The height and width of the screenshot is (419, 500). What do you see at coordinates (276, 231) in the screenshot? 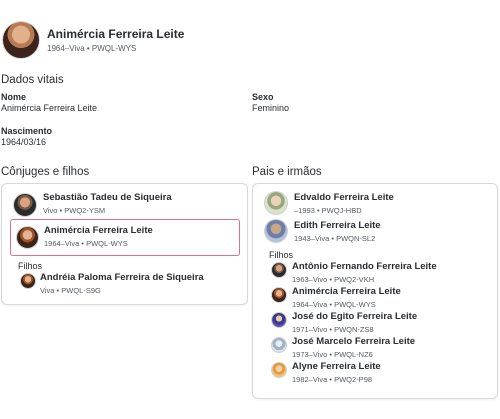
I see `mother-avatar` at bounding box center [276, 231].